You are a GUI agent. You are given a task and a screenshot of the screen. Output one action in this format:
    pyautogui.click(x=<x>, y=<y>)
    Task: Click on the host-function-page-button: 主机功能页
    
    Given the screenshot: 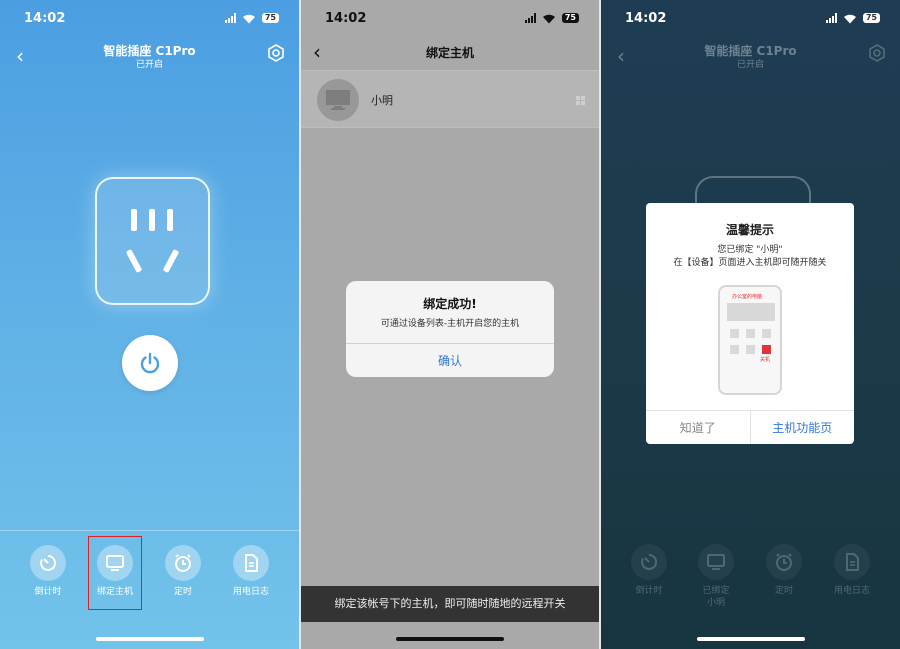 What is the action you would take?
    pyautogui.click(x=803, y=427)
    